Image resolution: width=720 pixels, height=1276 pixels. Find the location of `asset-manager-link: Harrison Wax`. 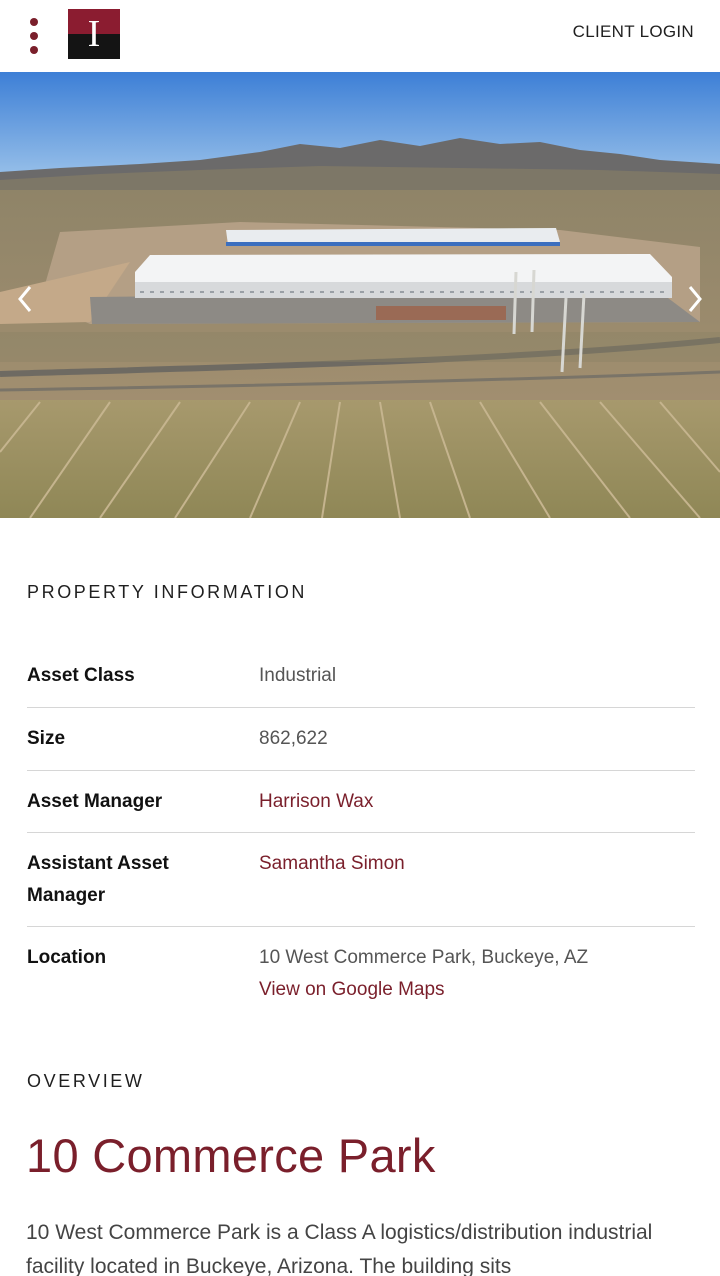

asset-manager-link: Harrison Wax is located at coordinates (316, 802).